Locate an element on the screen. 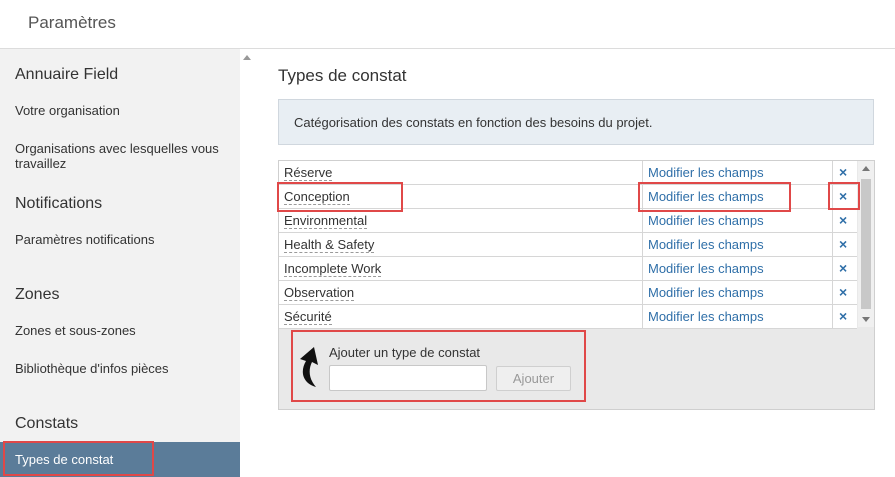  type-name: Conception is located at coordinates (317, 197).